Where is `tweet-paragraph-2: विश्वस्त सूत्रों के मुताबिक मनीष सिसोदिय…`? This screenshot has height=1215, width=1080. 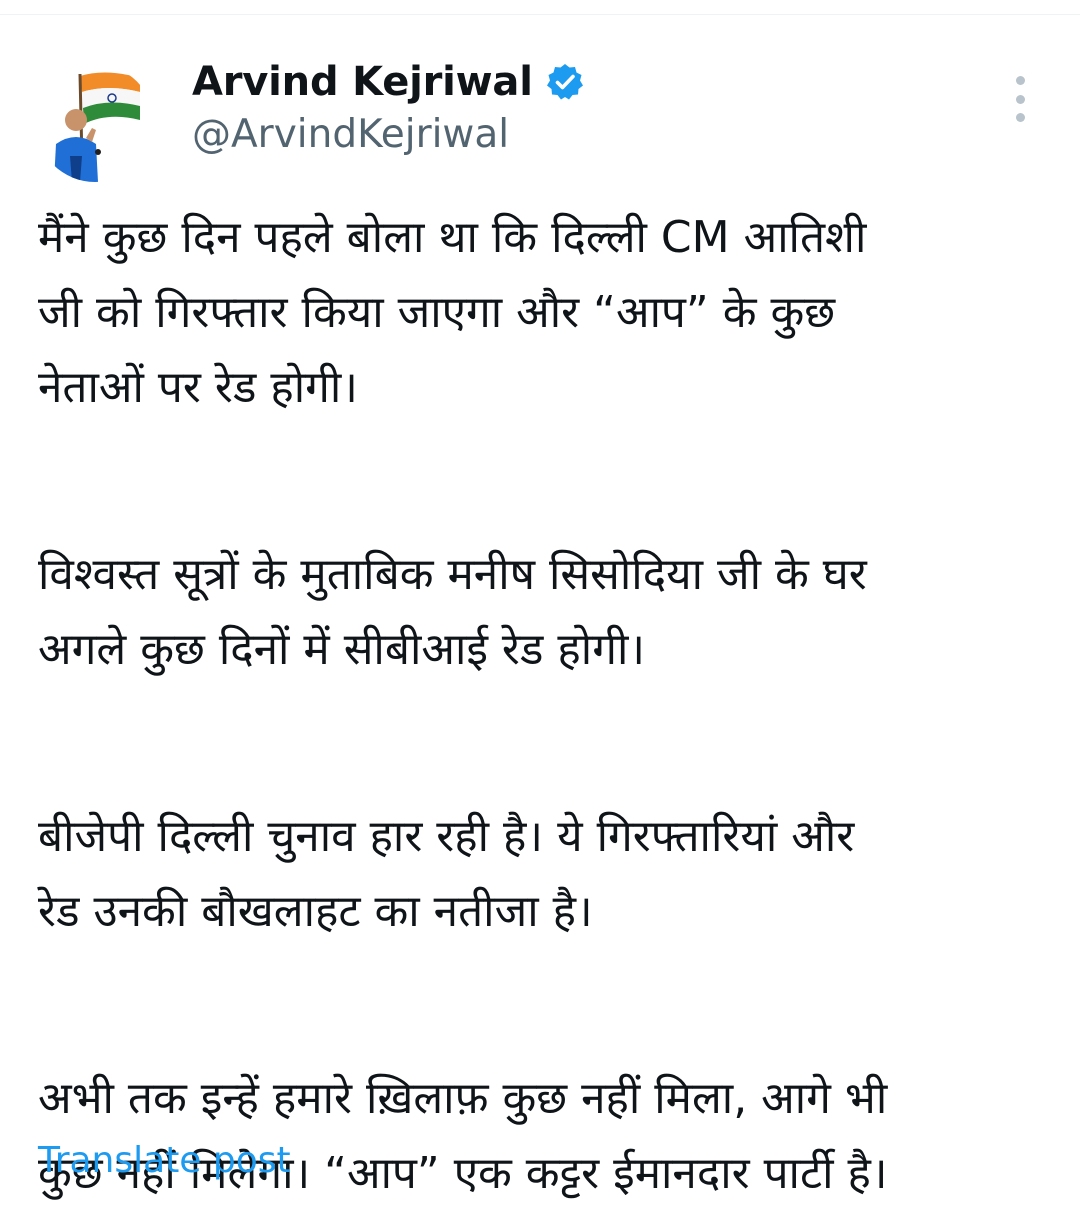 tweet-paragraph-2: विश्वस्त सूत्रों के मुताबिक मनीष सिसोदिय… is located at coordinates (452, 612).